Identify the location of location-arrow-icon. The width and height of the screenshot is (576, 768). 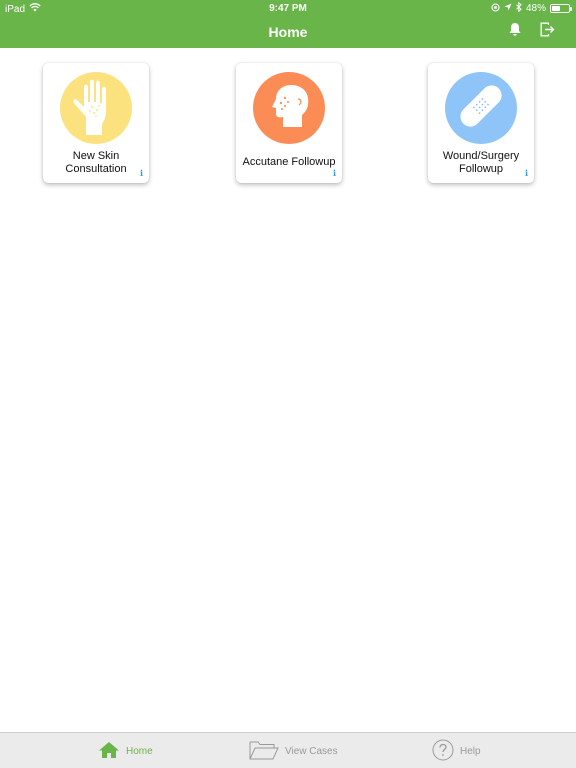
(508, 8).